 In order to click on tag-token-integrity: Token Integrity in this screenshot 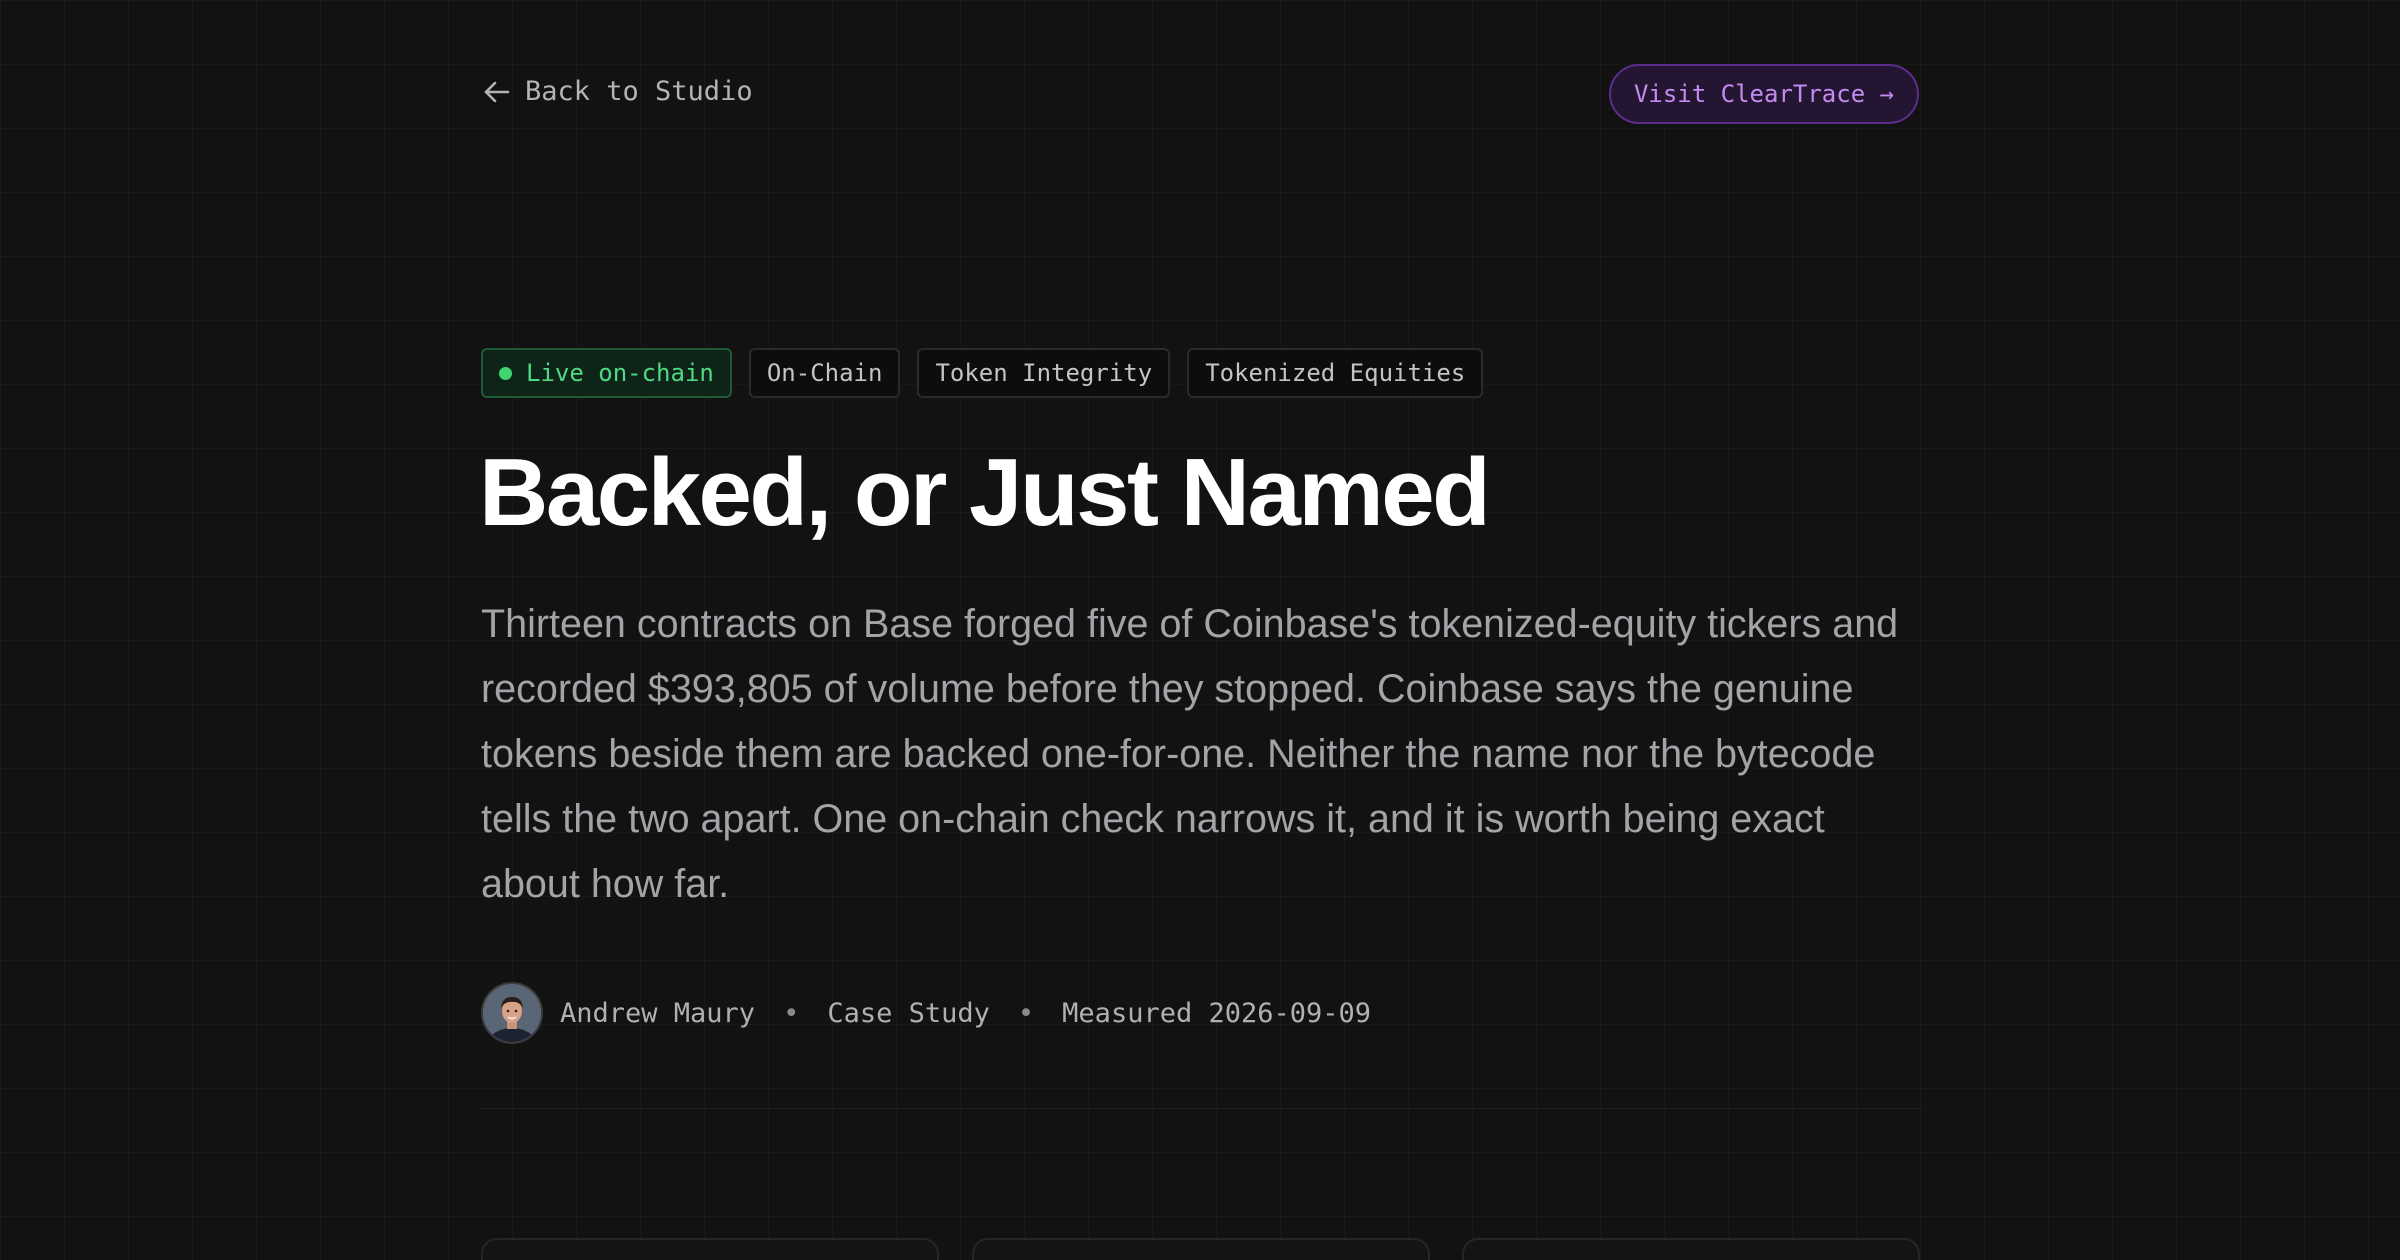, I will do `click(1044, 373)`.